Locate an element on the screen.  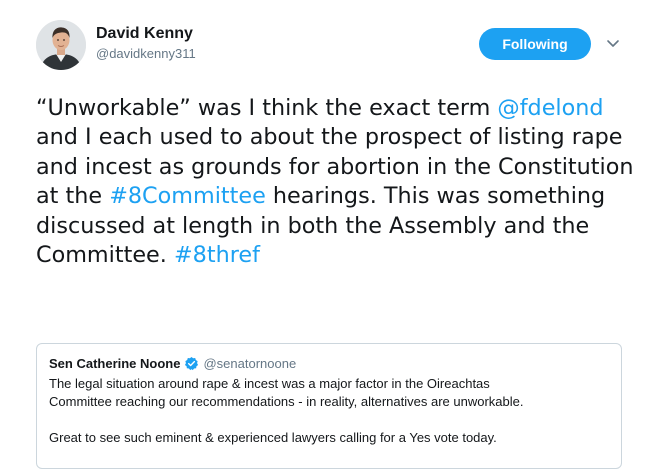
quoted-tweet-header: Sen Catherine Noone @senatornoone is located at coordinates (172, 364).